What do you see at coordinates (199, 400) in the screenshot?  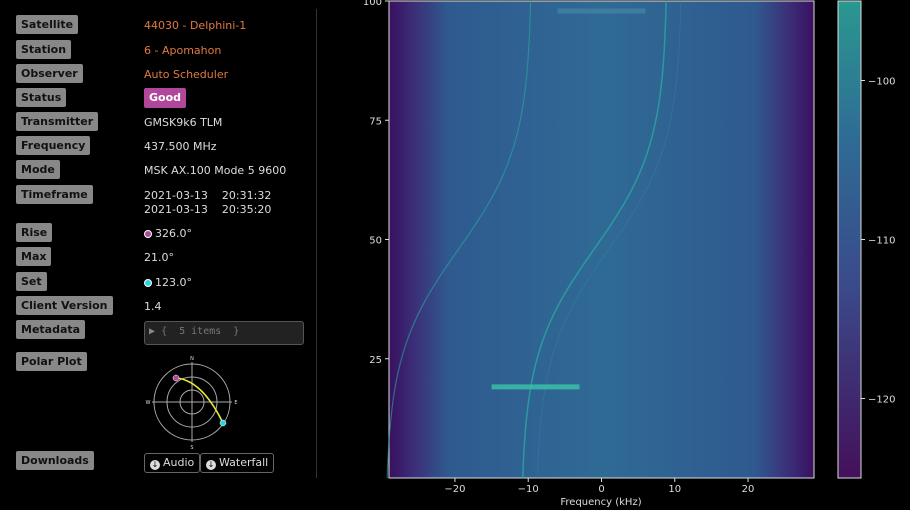 I see `satellite-track` at bounding box center [199, 400].